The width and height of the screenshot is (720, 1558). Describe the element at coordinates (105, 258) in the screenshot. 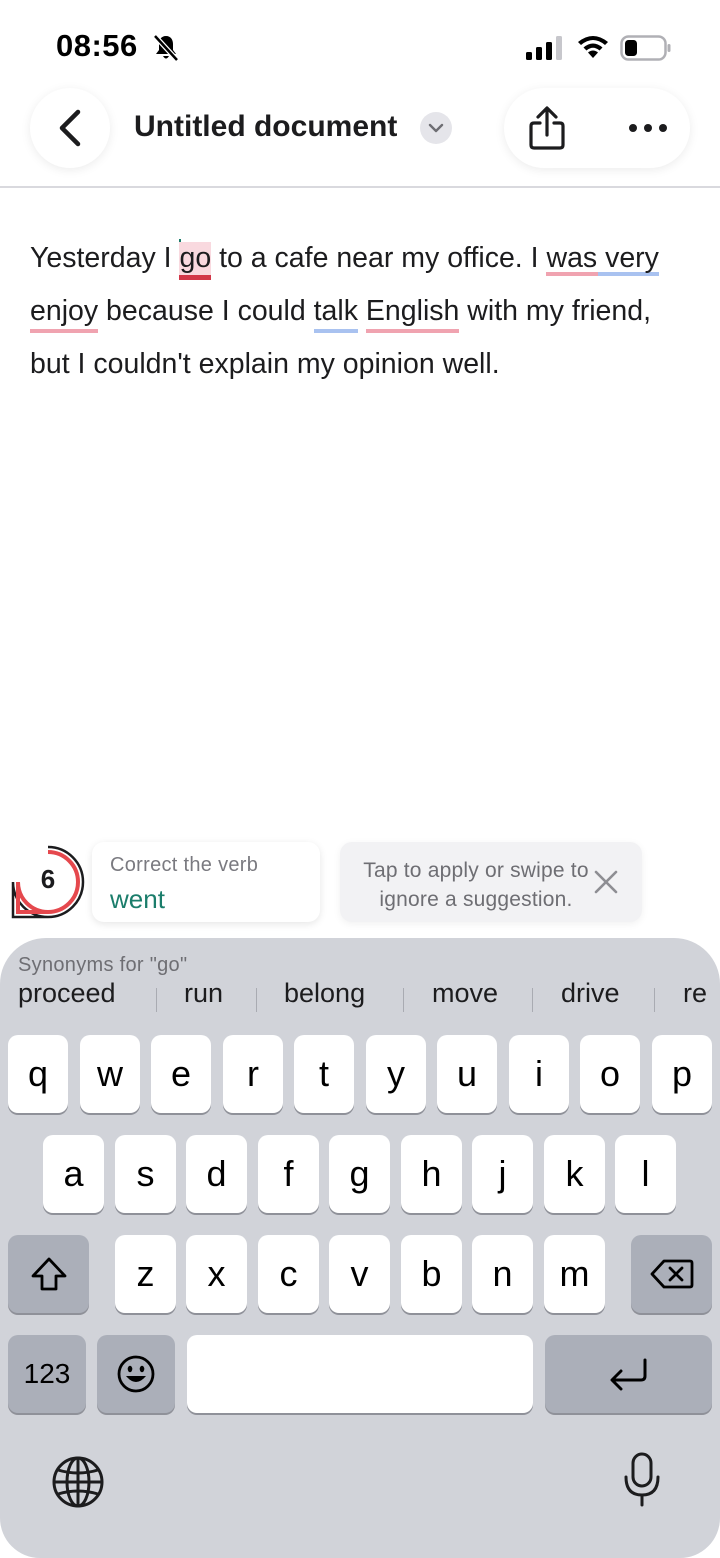

I see `text-segment: Yesterday I` at that location.